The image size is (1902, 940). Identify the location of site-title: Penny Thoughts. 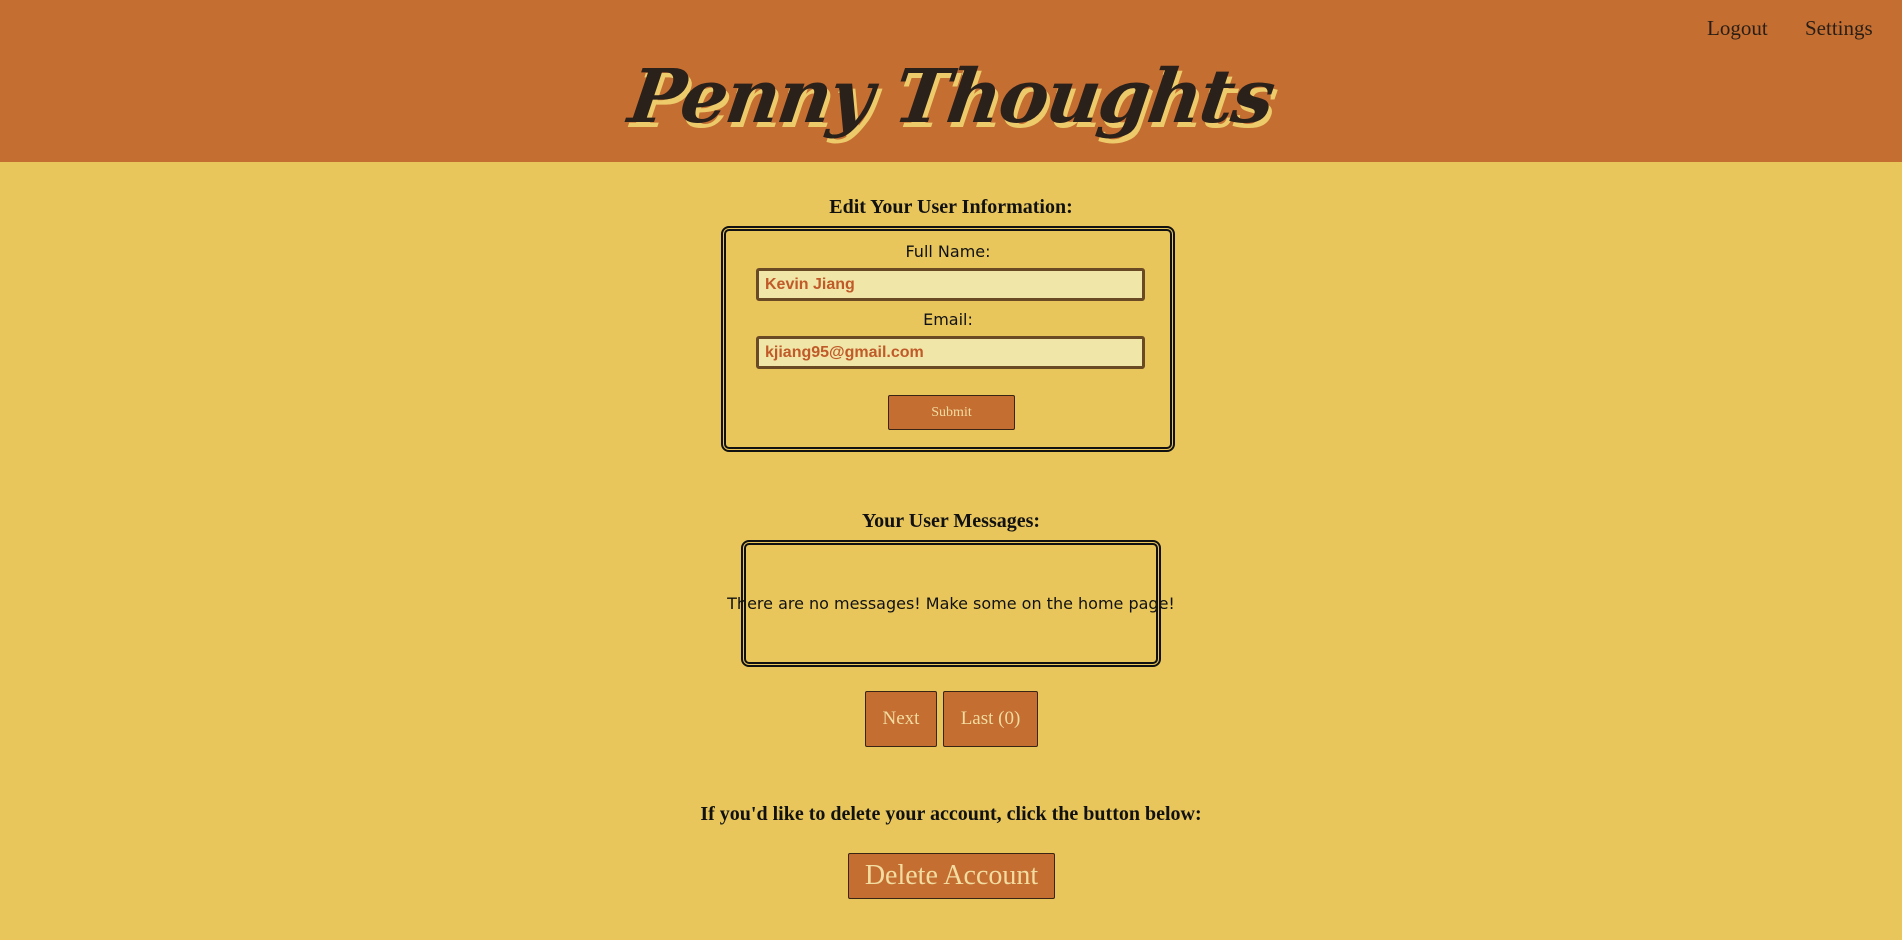
(951, 97).